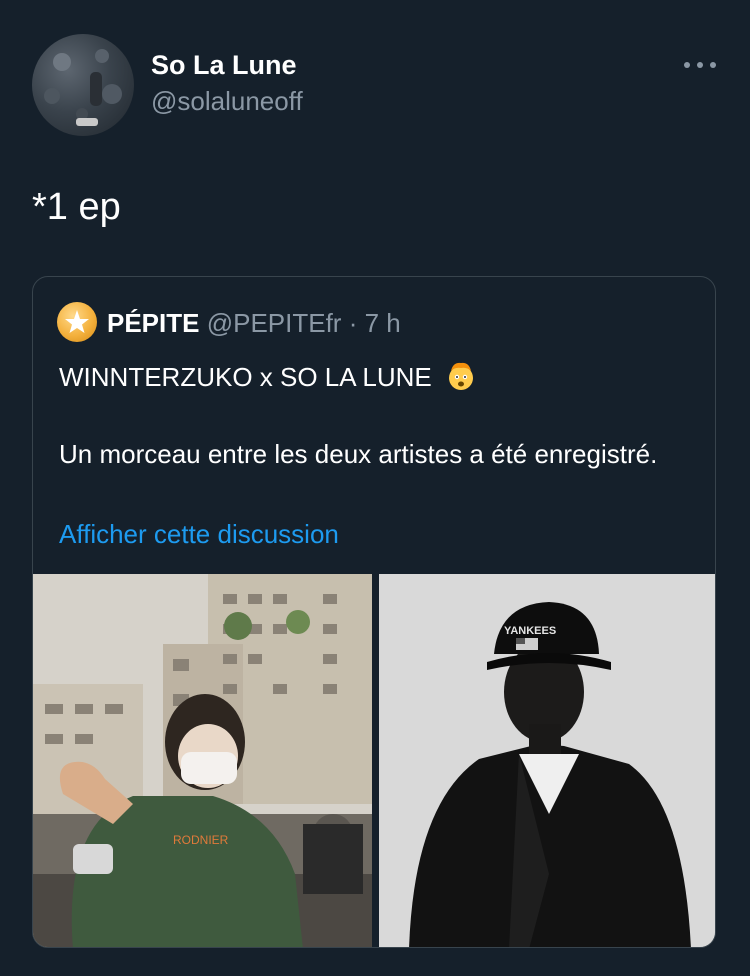 This screenshot has width=750, height=976. What do you see at coordinates (76, 207) in the screenshot?
I see `tweet-text: *1 ep` at bounding box center [76, 207].